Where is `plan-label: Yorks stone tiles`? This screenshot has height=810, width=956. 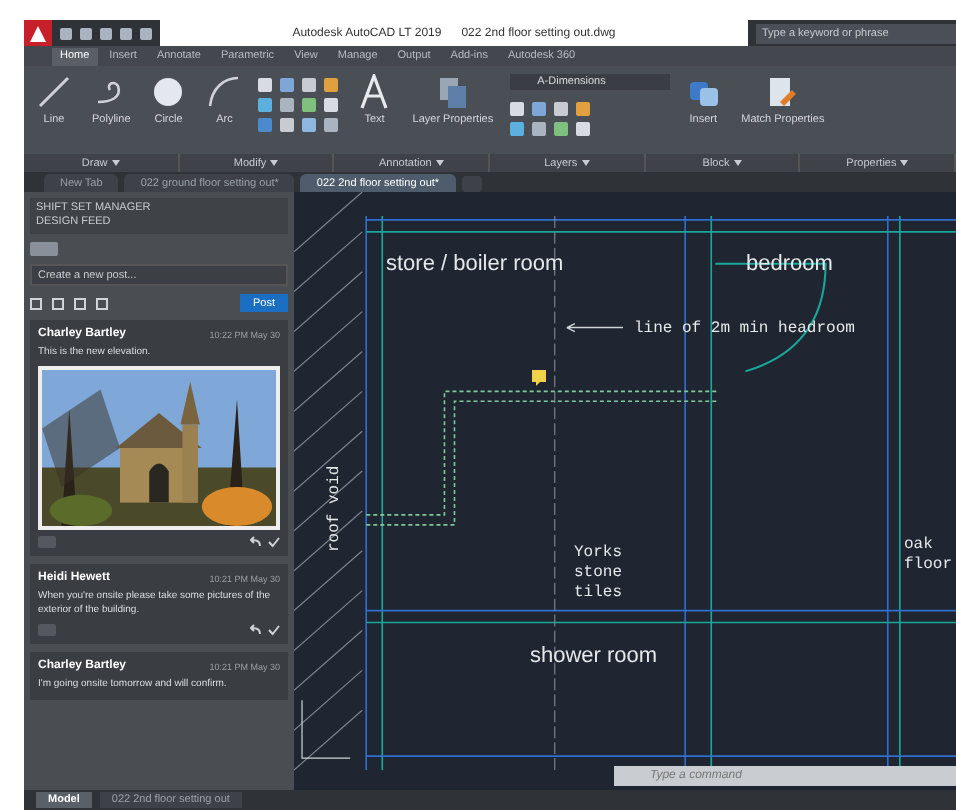
plan-label: Yorks stone tiles is located at coordinates (598, 574).